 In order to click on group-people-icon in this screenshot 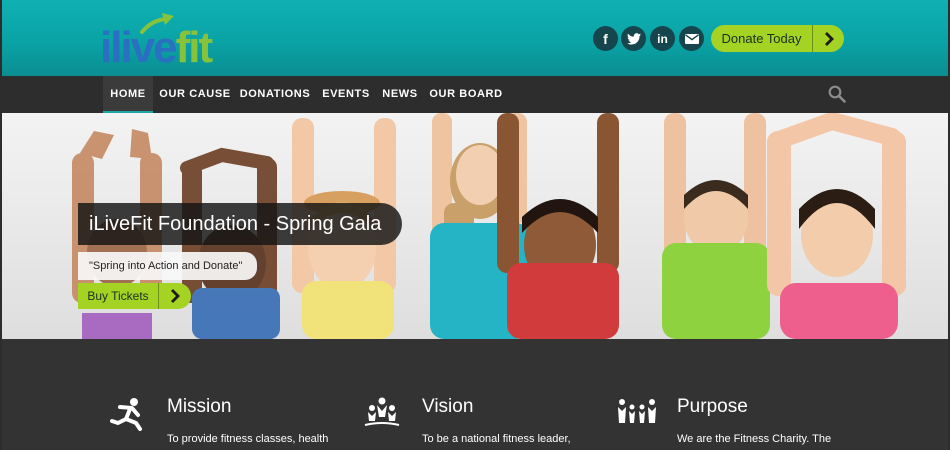, I will do `click(382, 411)`.